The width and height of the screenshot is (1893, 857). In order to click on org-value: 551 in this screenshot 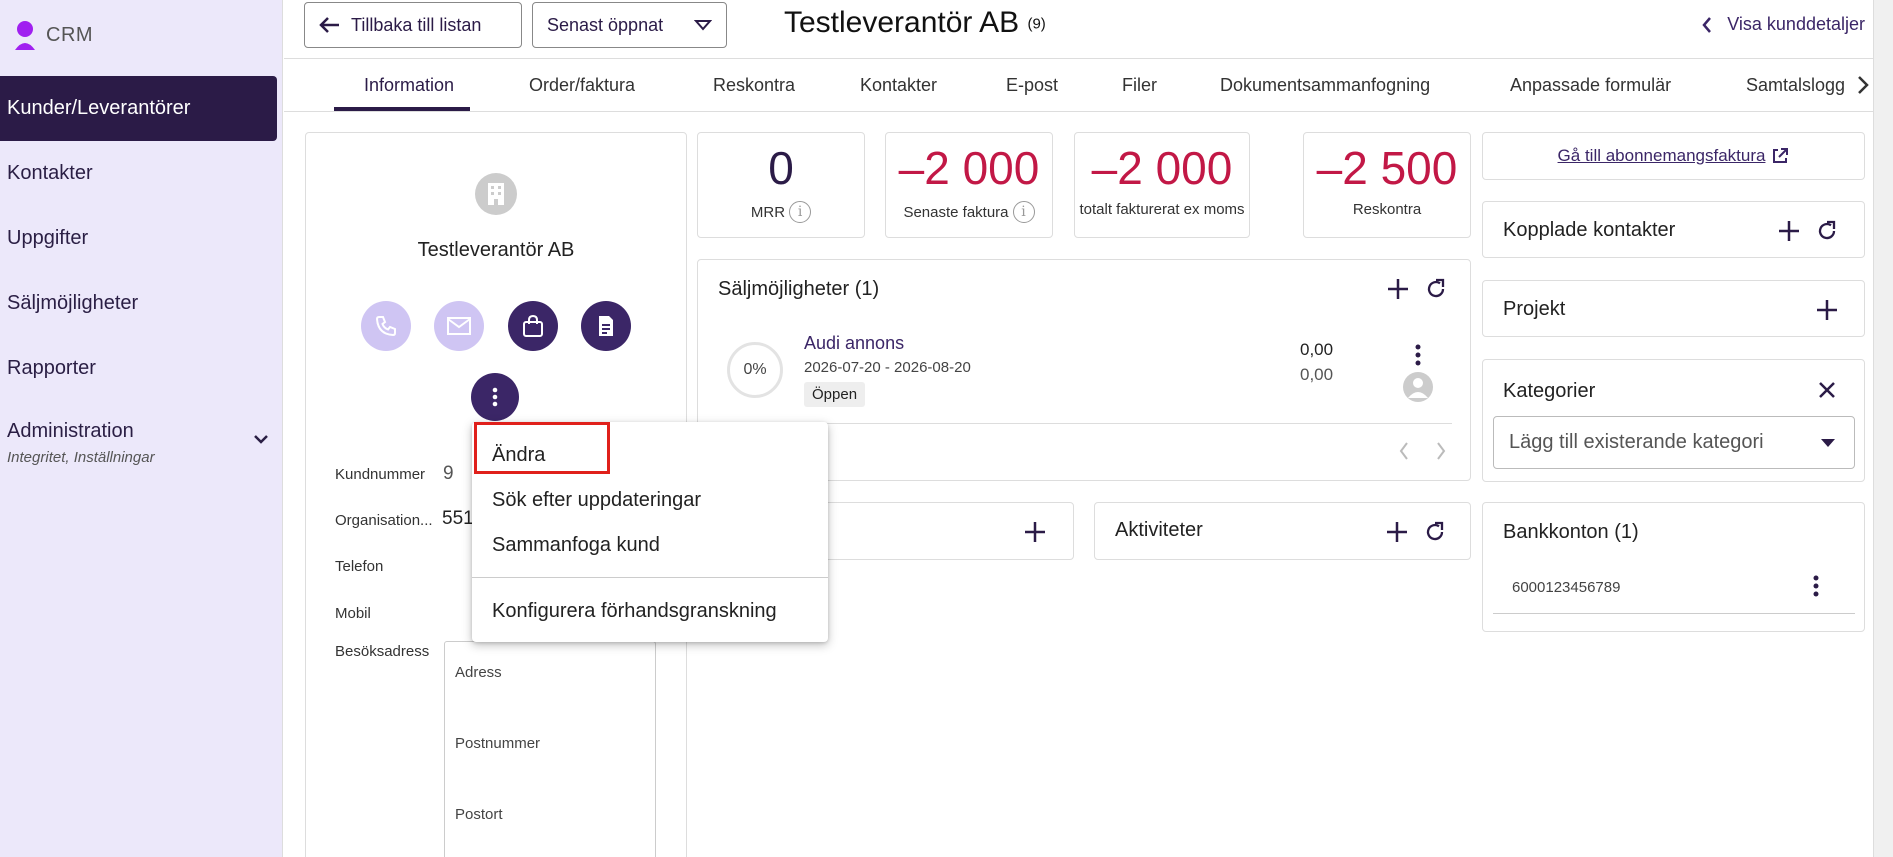, I will do `click(458, 518)`.